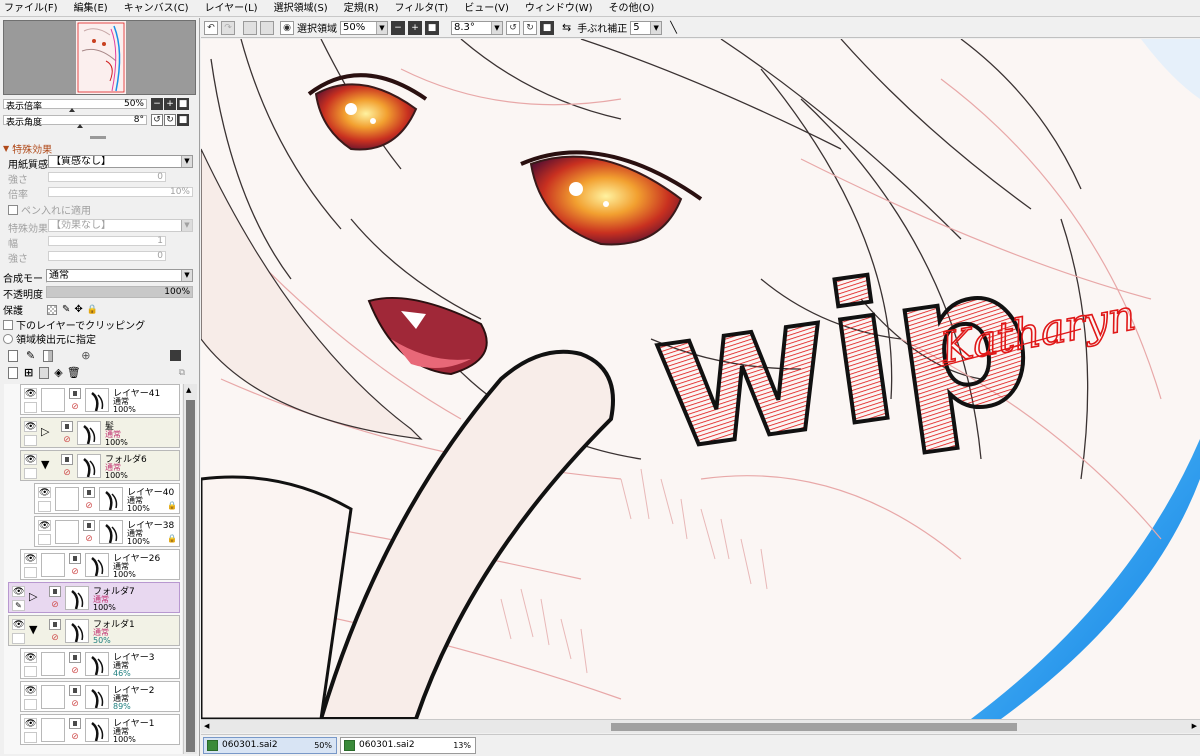  Describe the element at coordinates (44, 372) in the screenshot. I see `clear-layer-icon` at that location.